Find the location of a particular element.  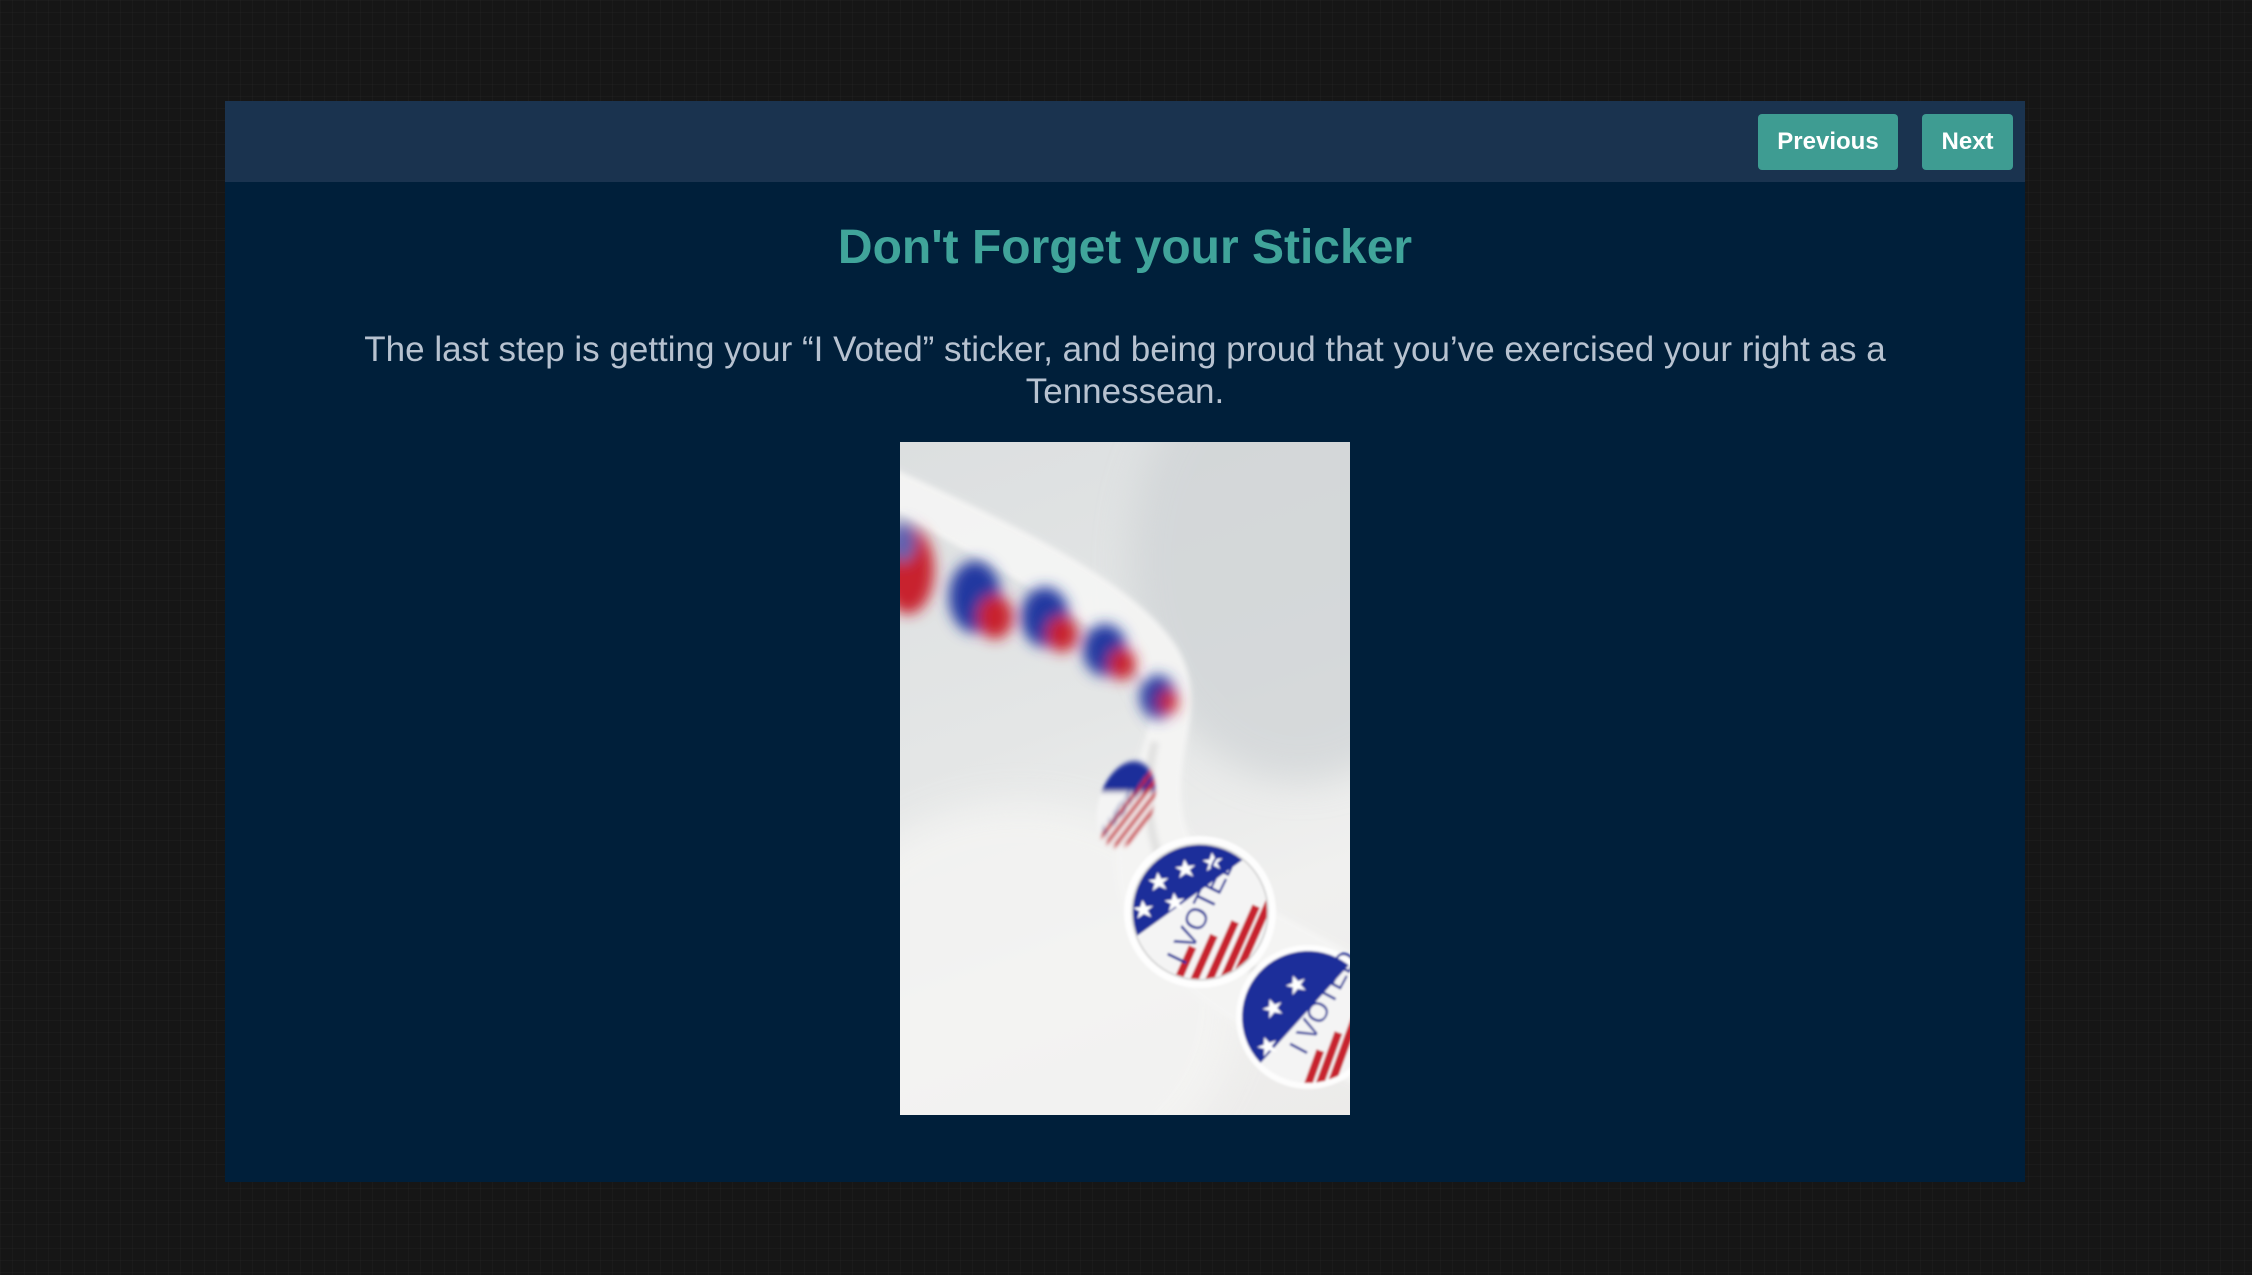

next-button: Next is located at coordinates (1967, 142).